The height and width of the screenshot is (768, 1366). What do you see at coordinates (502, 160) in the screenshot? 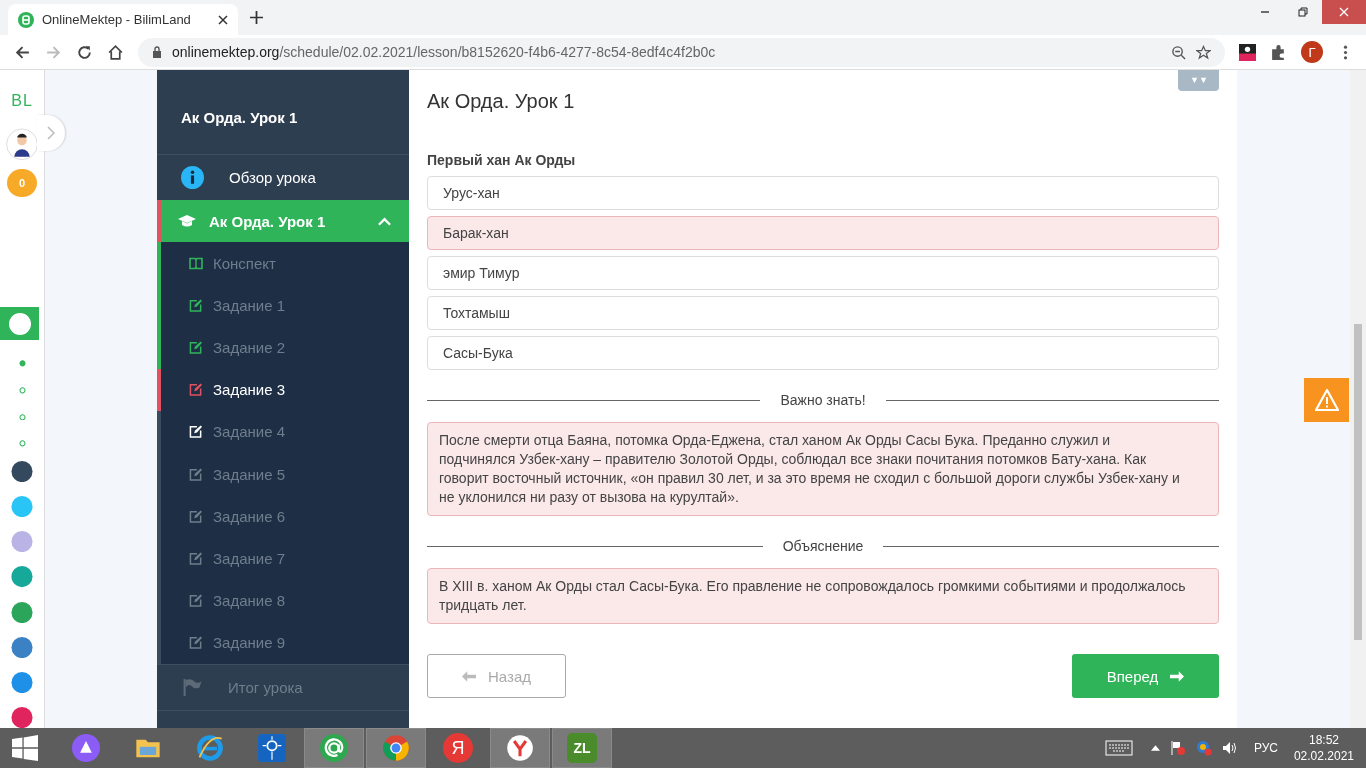
I see `question-text: Первый хан Ак Орды` at bounding box center [502, 160].